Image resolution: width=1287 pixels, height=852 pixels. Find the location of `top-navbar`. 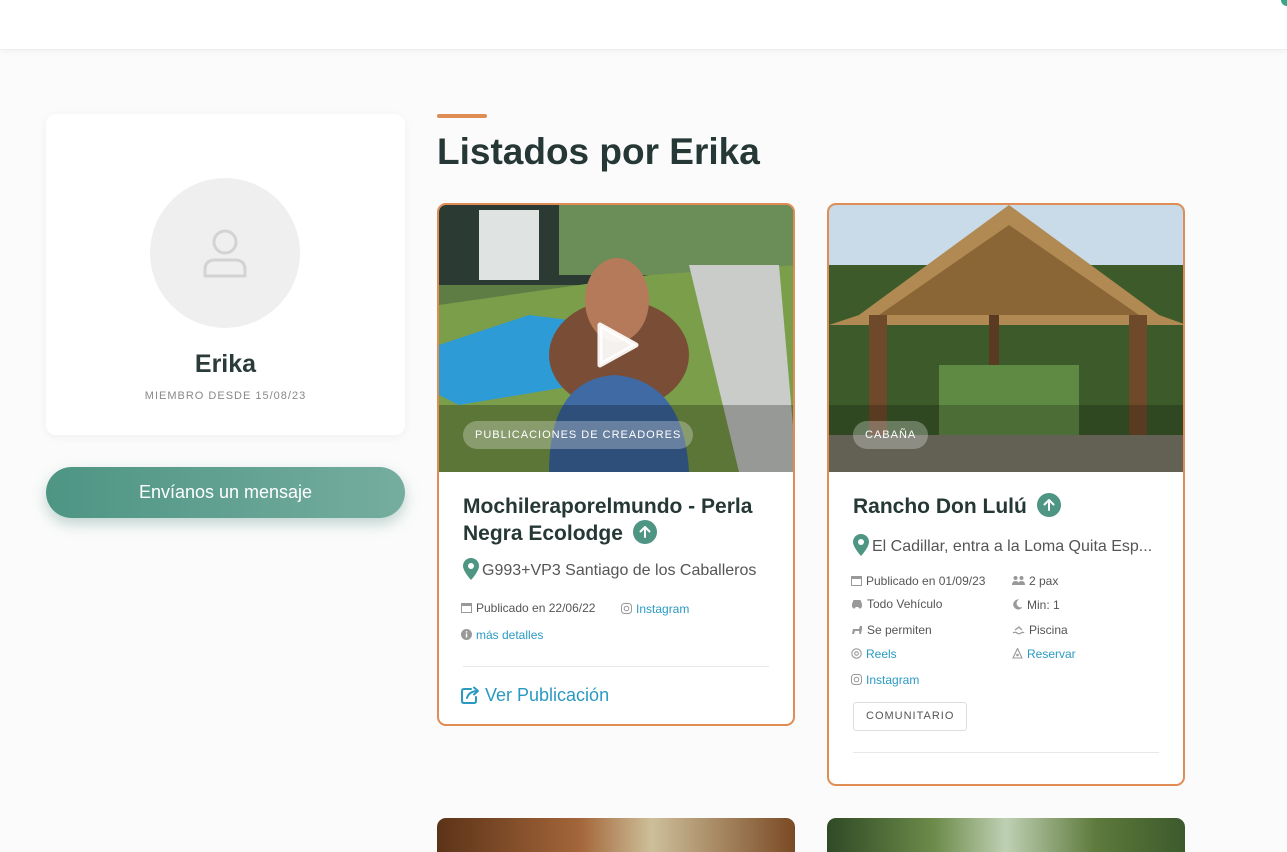

top-navbar is located at coordinates (643, 25).